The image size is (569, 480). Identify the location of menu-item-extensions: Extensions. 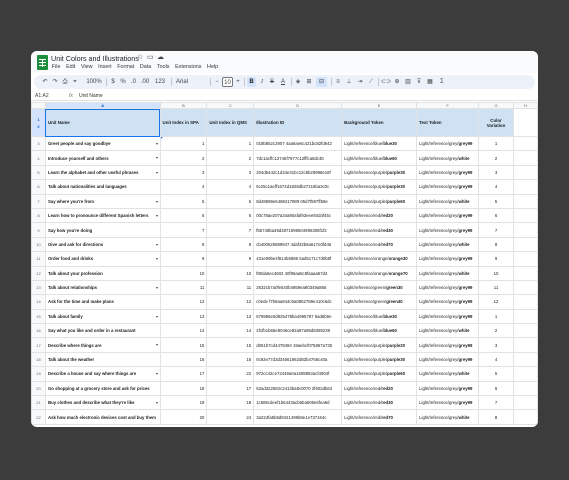
(188, 67).